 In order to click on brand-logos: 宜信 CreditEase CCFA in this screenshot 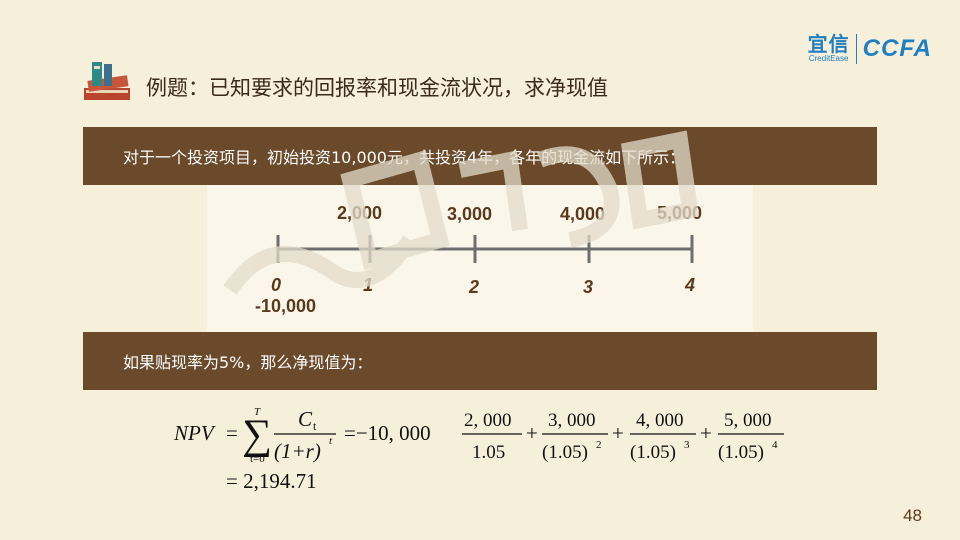, I will do `click(870, 49)`.